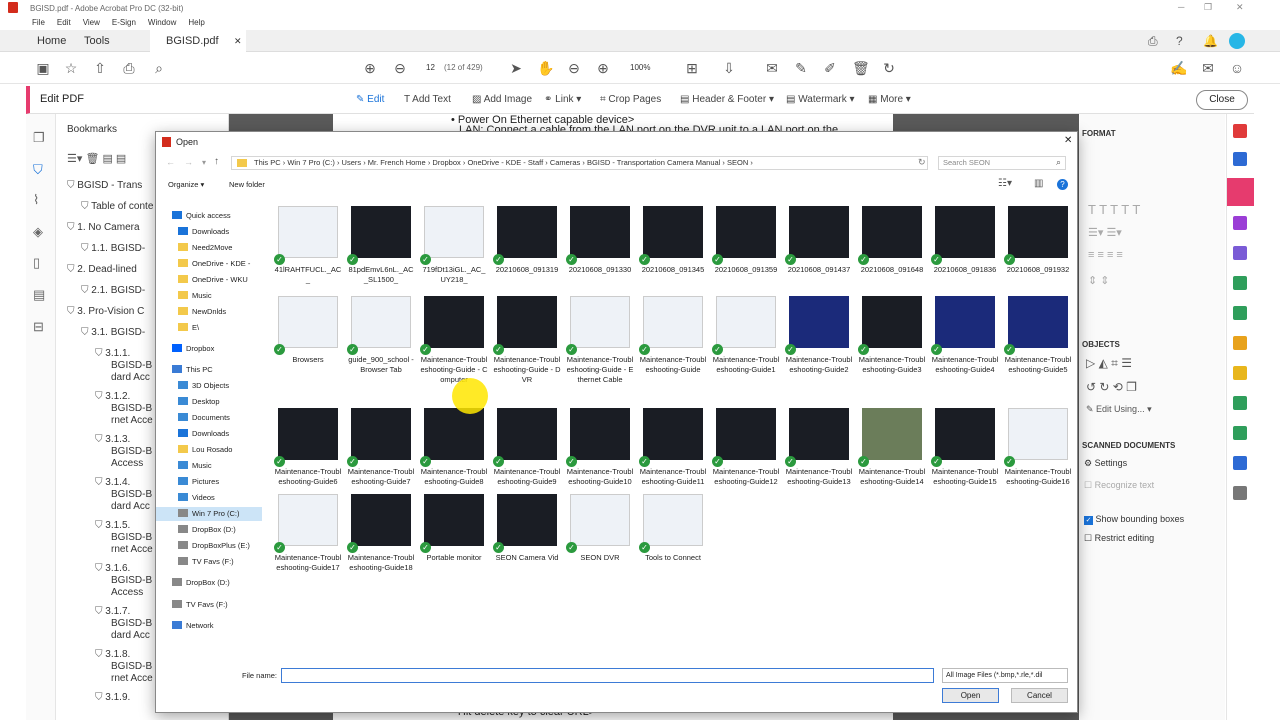 The height and width of the screenshot is (720, 1280). Describe the element at coordinates (830, 68) in the screenshot. I see `draw-icon: ✐` at that location.